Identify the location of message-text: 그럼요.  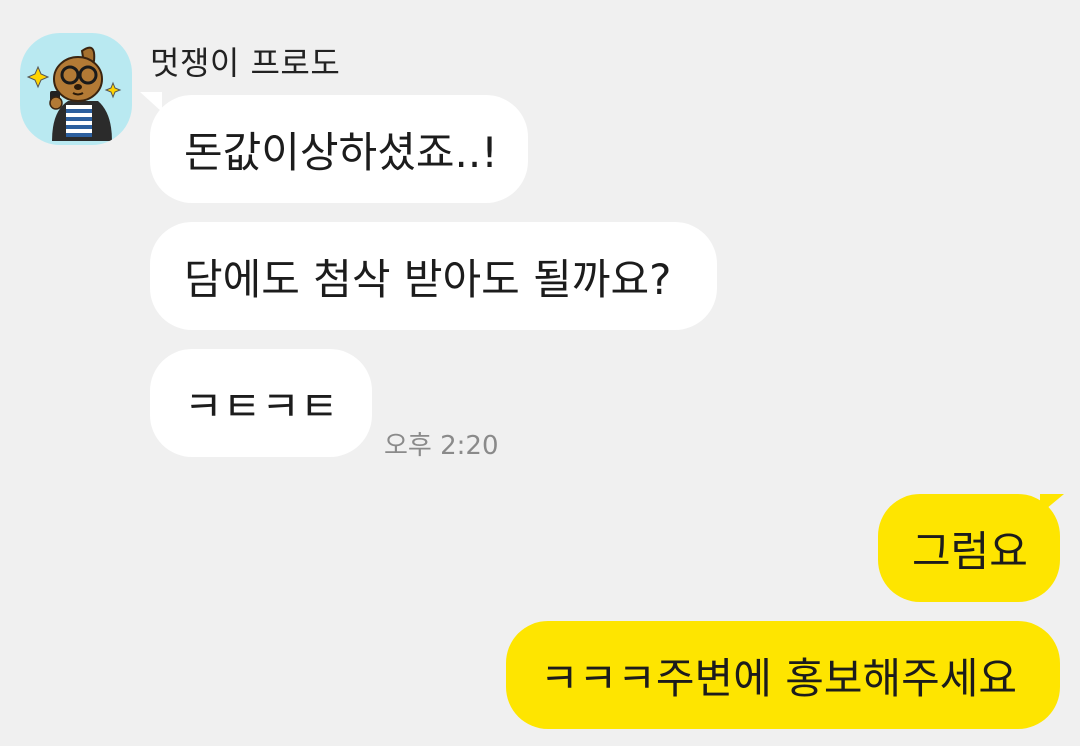
(970, 551).